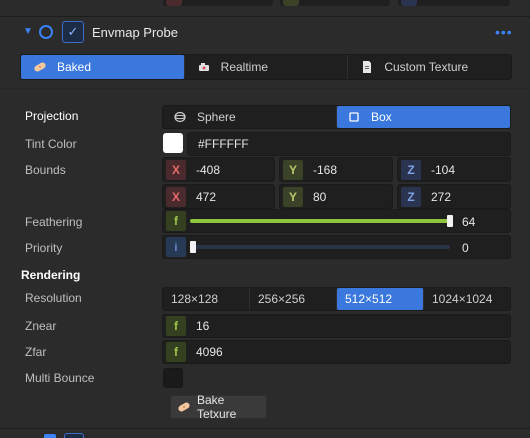 This screenshot has height=438, width=530. Describe the element at coordinates (173, 378) in the screenshot. I see `multi-bounce-checkbox` at that location.